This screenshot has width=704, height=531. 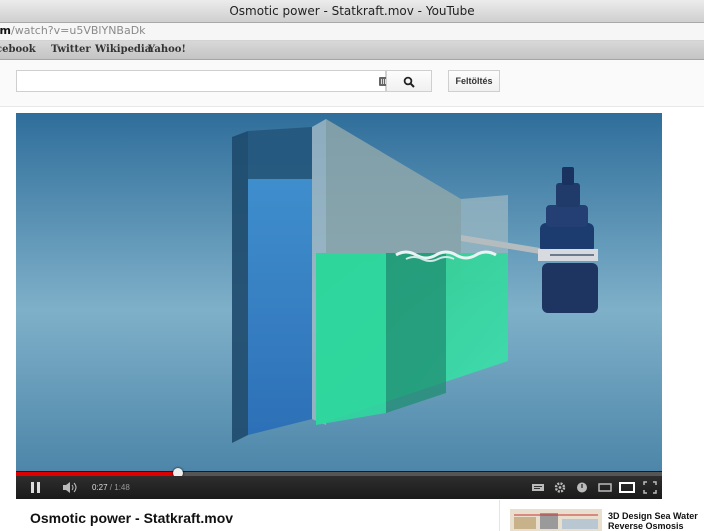 What do you see at coordinates (71, 49) in the screenshot?
I see `bookmark-twitter: Twitter` at bounding box center [71, 49].